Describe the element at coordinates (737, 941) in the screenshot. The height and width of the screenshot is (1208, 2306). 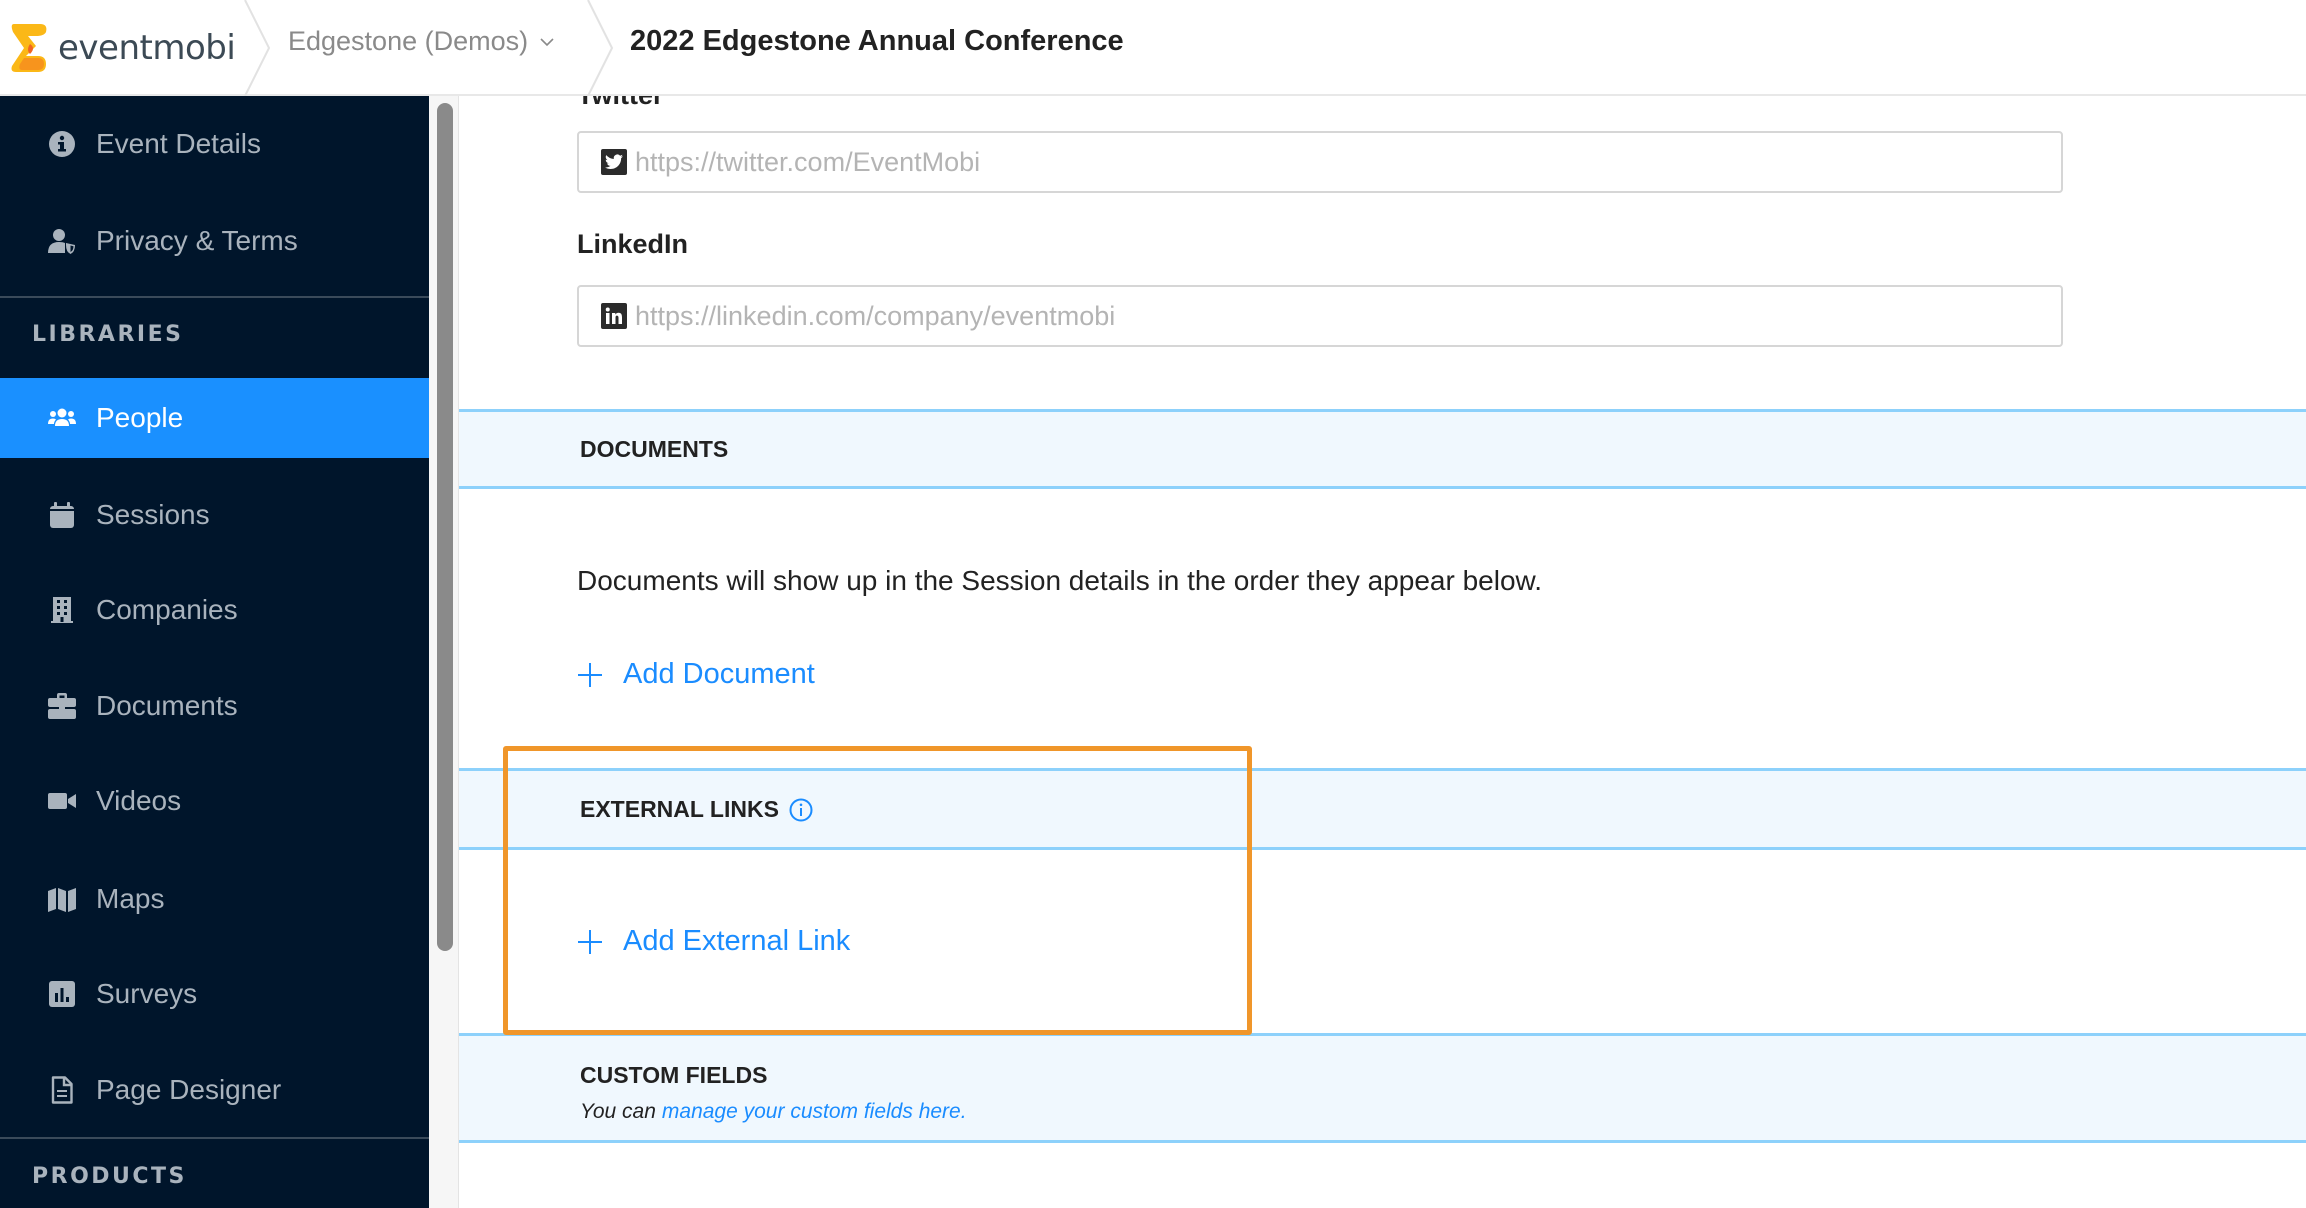
I see `add-external-link-label: Add External Link` at that location.